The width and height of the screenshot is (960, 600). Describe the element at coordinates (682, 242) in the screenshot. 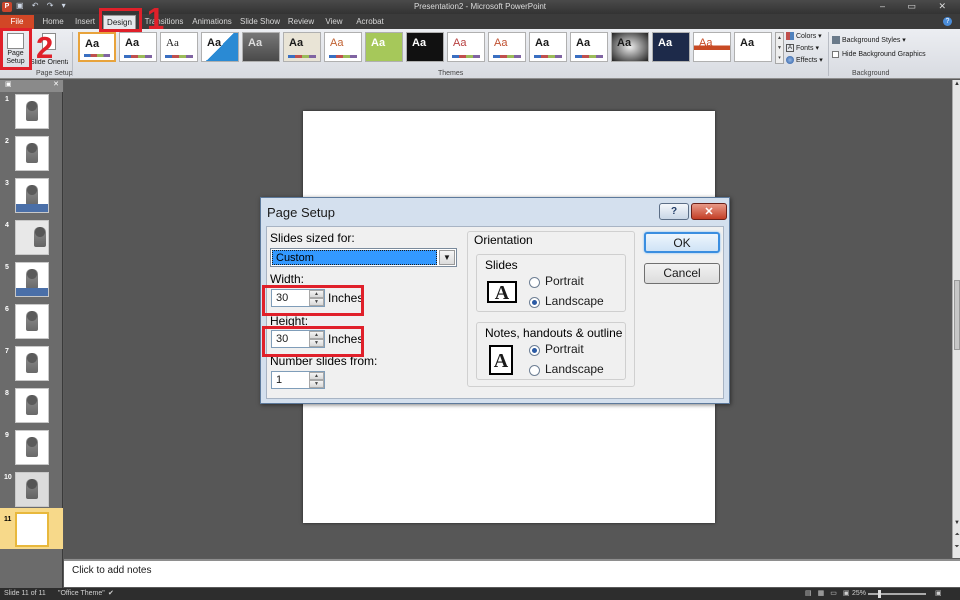

I see `ok-button: OK` at that location.